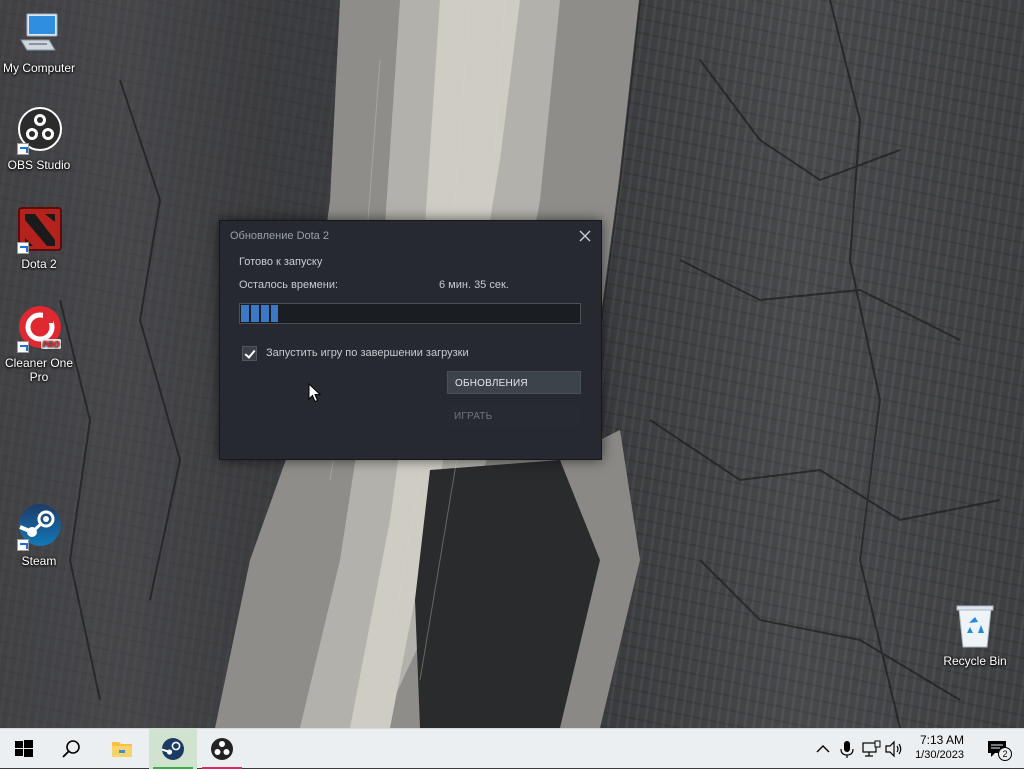 The height and width of the screenshot is (769, 1024). I want to click on windows-start-icon, so click(24, 748).